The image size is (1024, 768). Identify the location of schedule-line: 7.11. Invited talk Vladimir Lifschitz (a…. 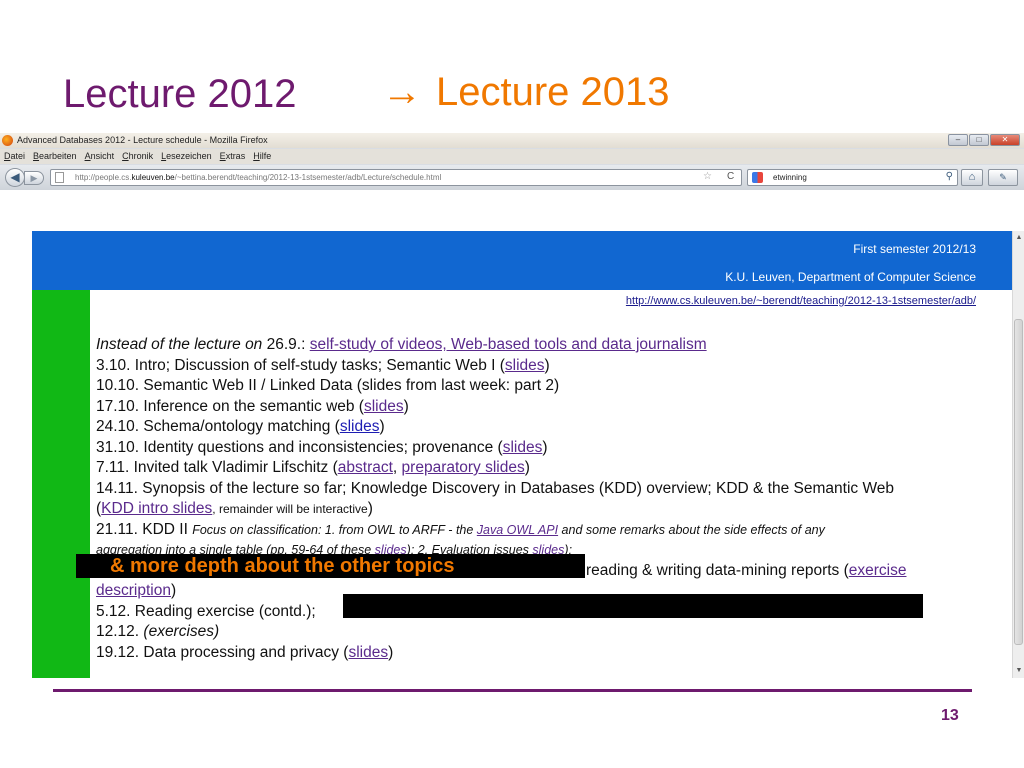
(313, 467).